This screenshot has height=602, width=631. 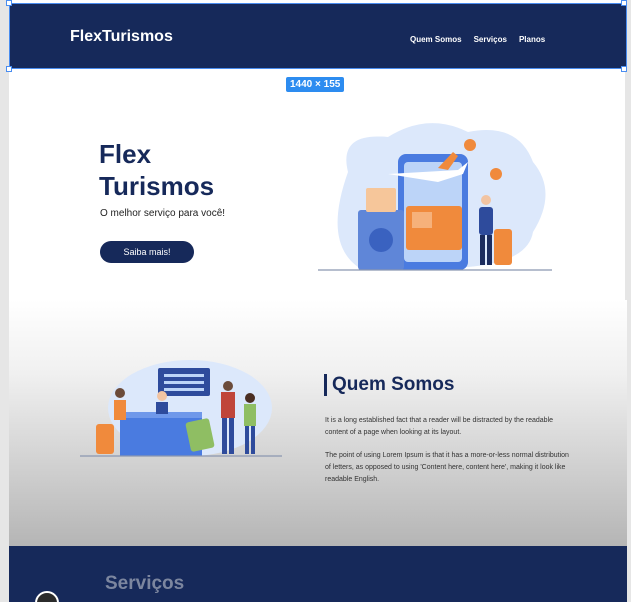 What do you see at coordinates (315, 84) in the screenshot?
I see `frame-size-badge: 1440 × 155` at bounding box center [315, 84].